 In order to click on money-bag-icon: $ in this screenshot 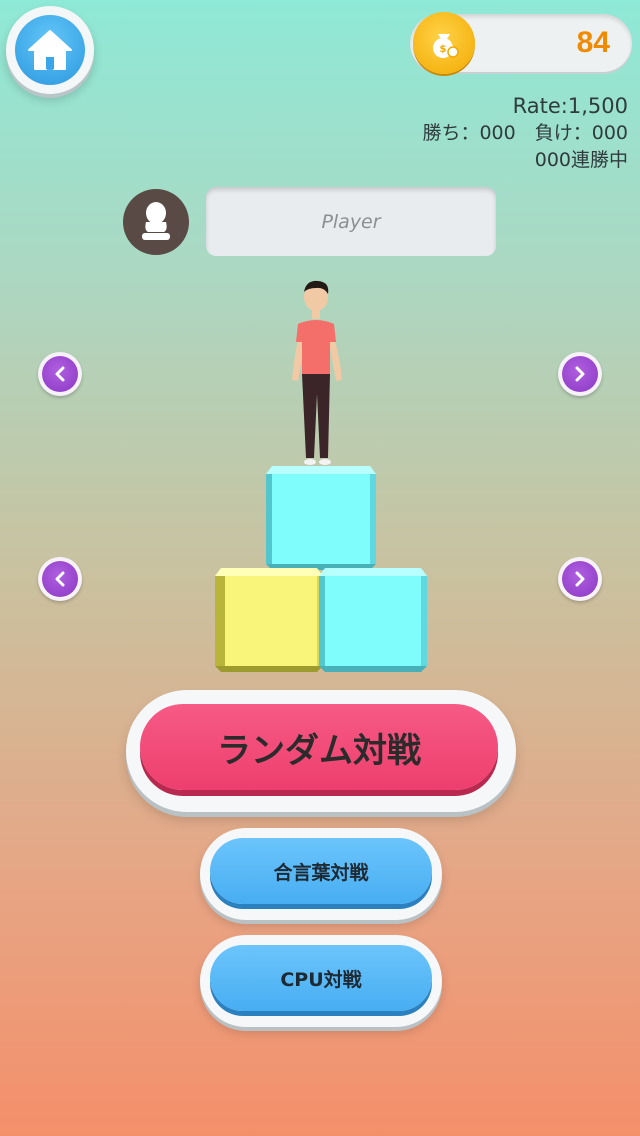, I will do `click(444, 43)`.